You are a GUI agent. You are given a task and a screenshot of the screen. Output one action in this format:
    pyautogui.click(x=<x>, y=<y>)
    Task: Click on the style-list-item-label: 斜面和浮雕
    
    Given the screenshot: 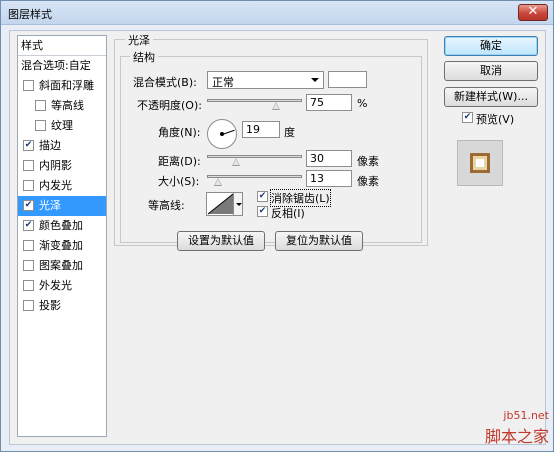 What is the action you would take?
    pyautogui.click(x=66, y=85)
    